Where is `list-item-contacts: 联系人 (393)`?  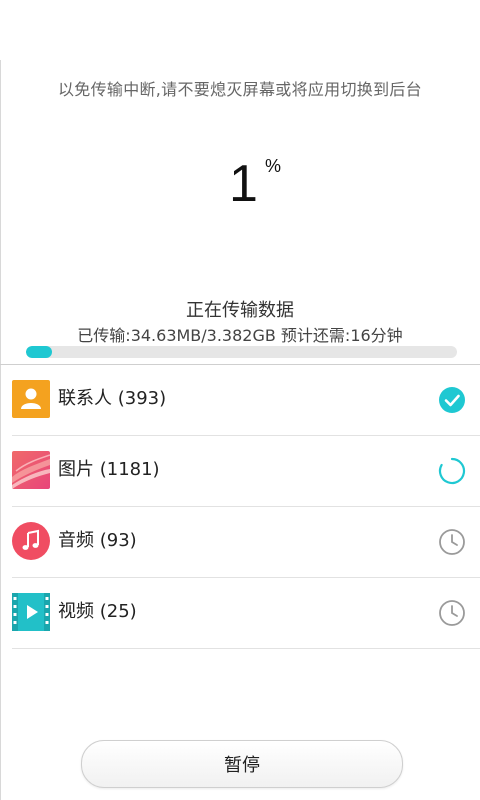
list-item-contacts: 联系人 (393) is located at coordinates (246, 400).